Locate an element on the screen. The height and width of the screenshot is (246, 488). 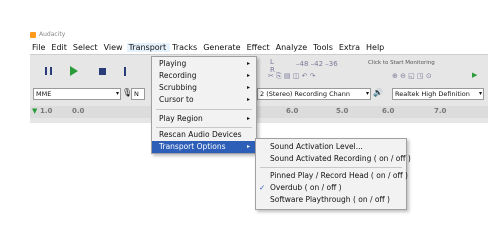
audio-host-select: MME ▾ is located at coordinates (77, 94).